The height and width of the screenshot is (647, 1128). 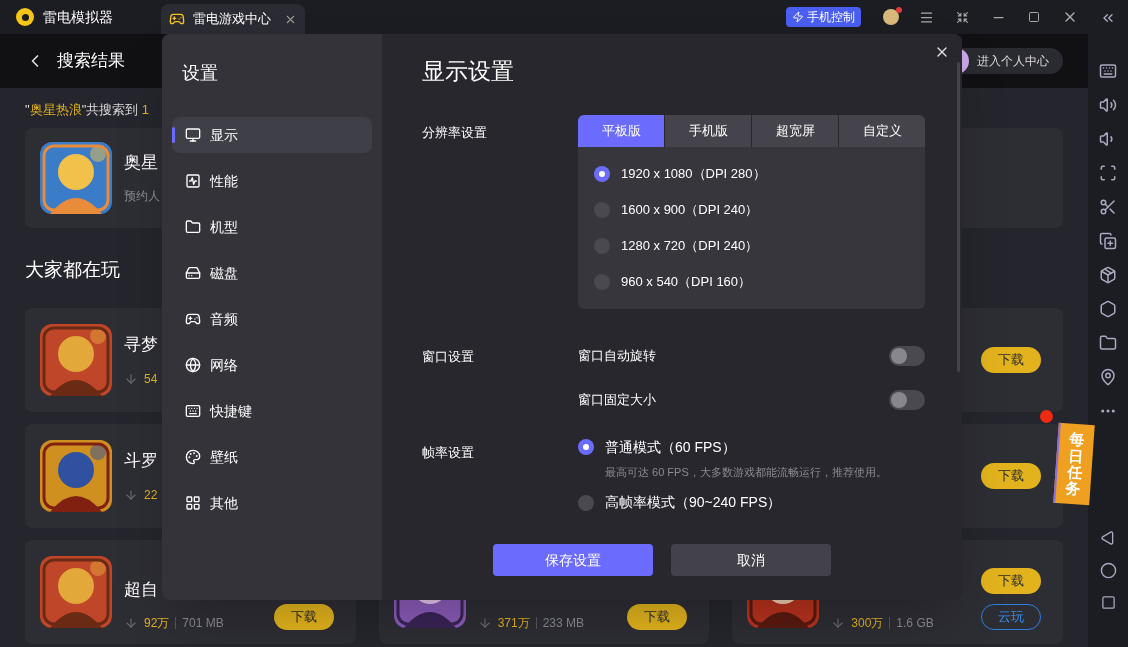 What do you see at coordinates (1034, 17) in the screenshot?
I see `maximize-icon` at bounding box center [1034, 17].